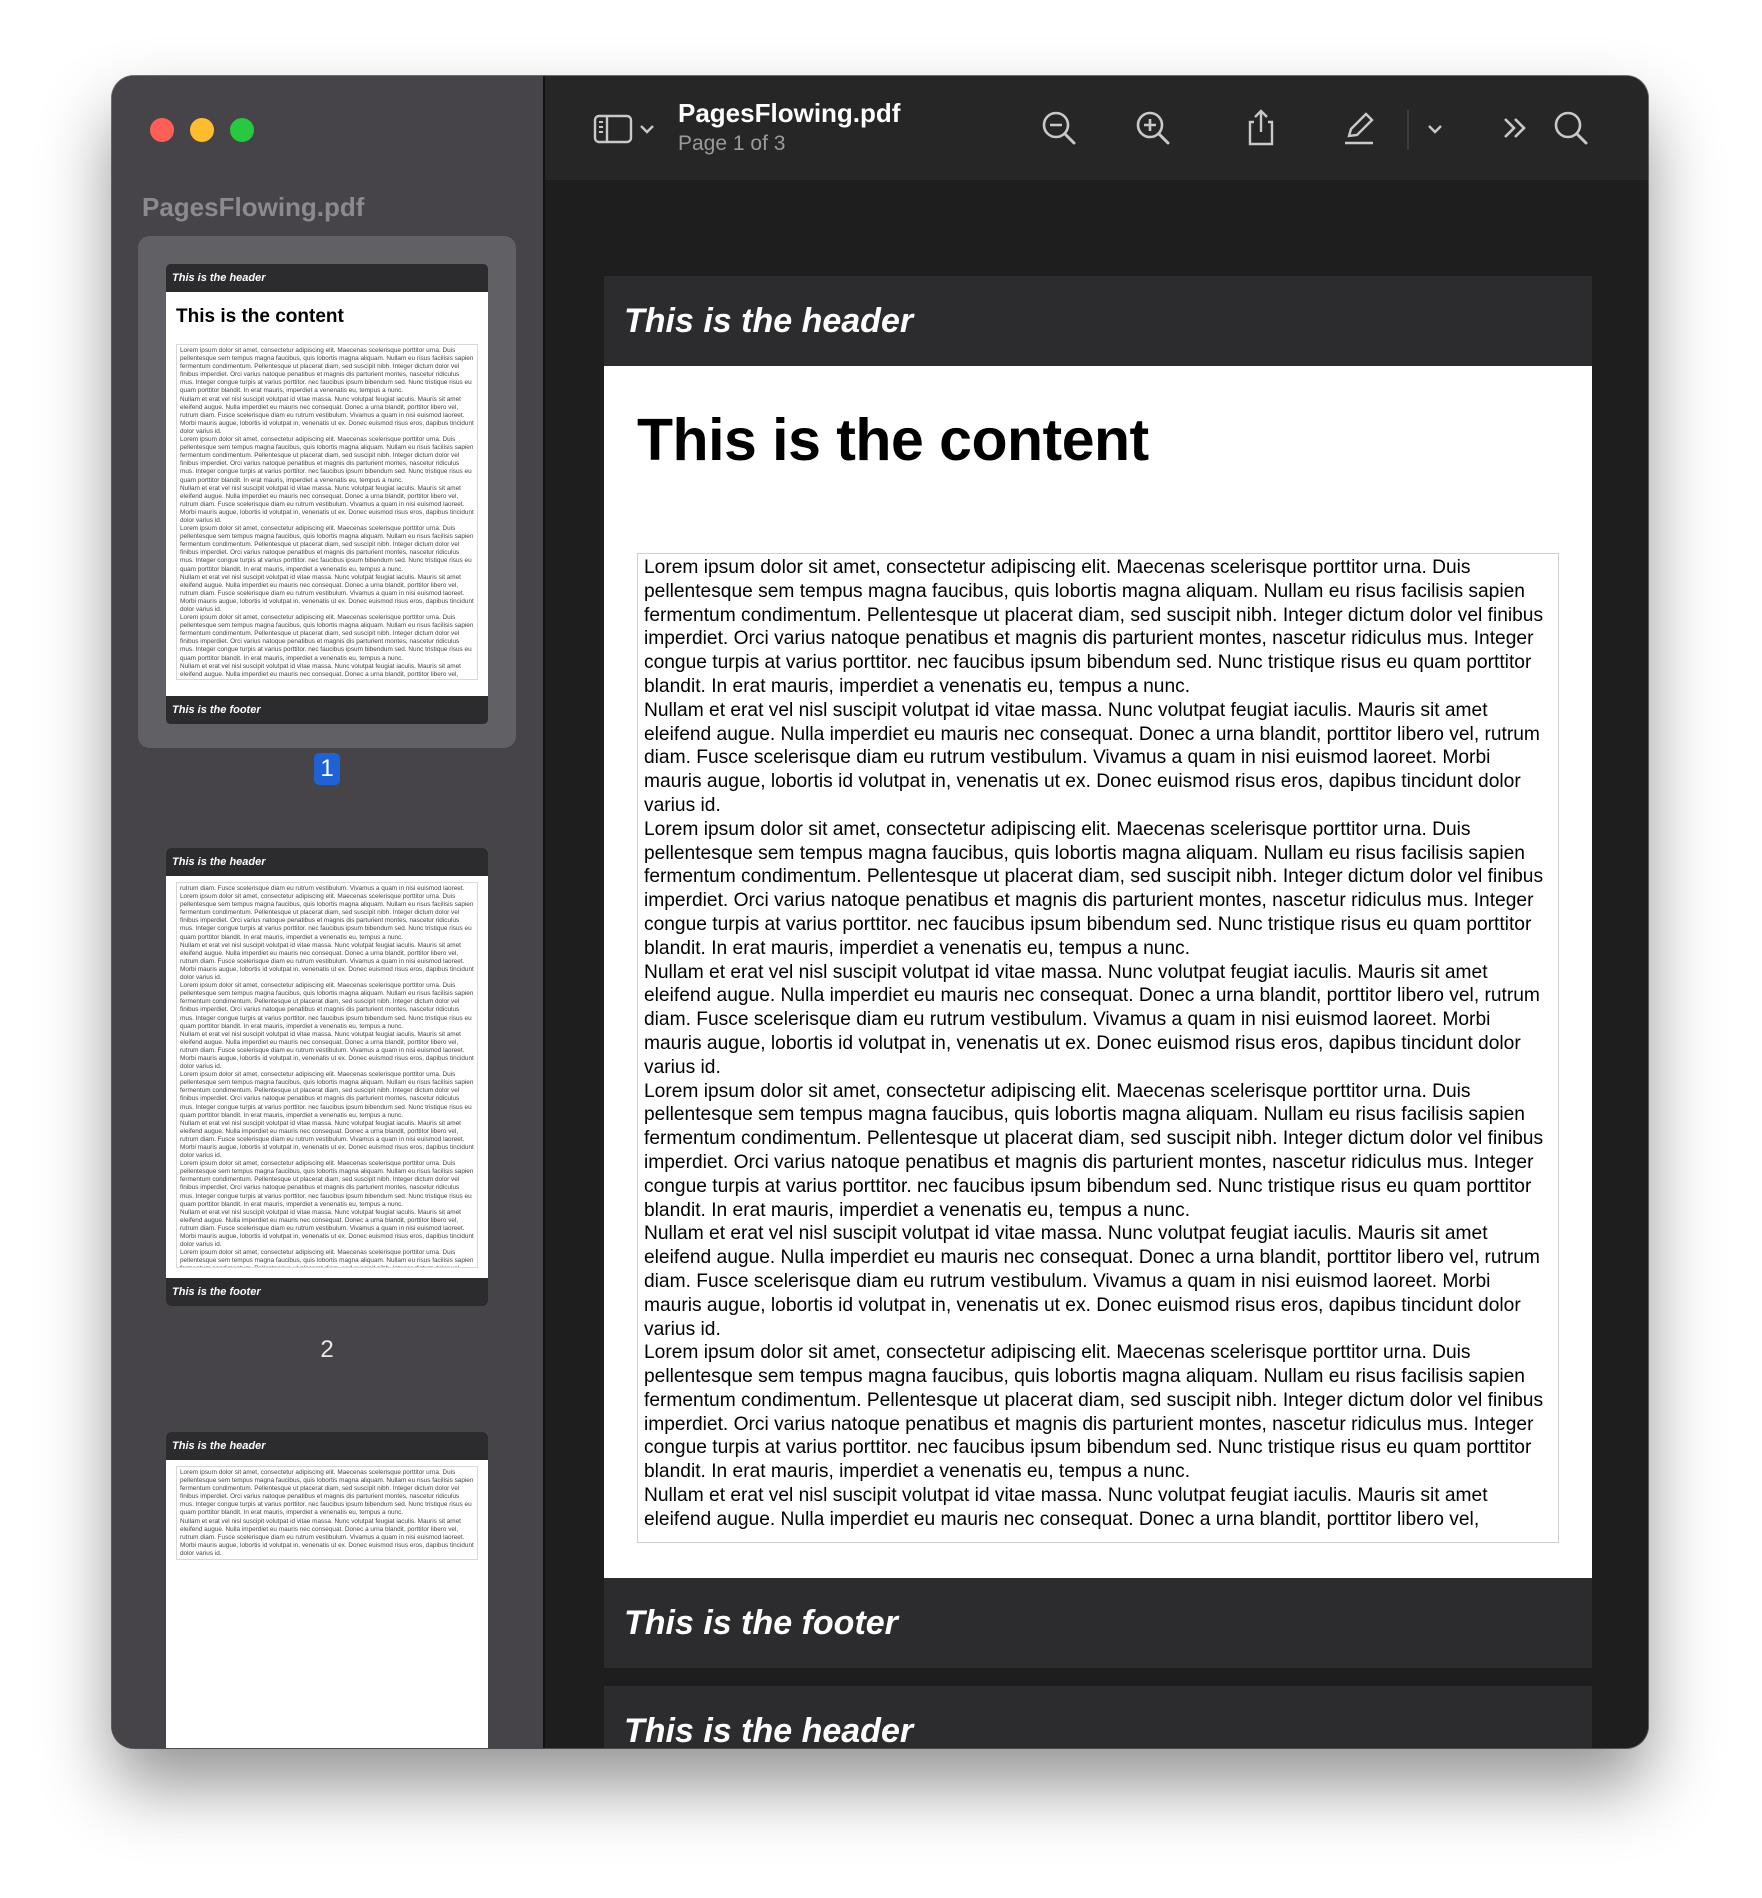  What do you see at coordinates (162, 130) in the screenshot?
I see `close-window-button` at bounding box center [162, 130].